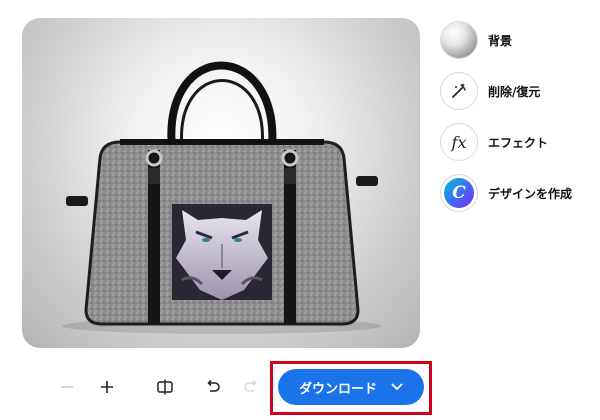  Describe the element at coordinates (459, 91) in the screenshot. I see `magic-wand-icon` at that location.